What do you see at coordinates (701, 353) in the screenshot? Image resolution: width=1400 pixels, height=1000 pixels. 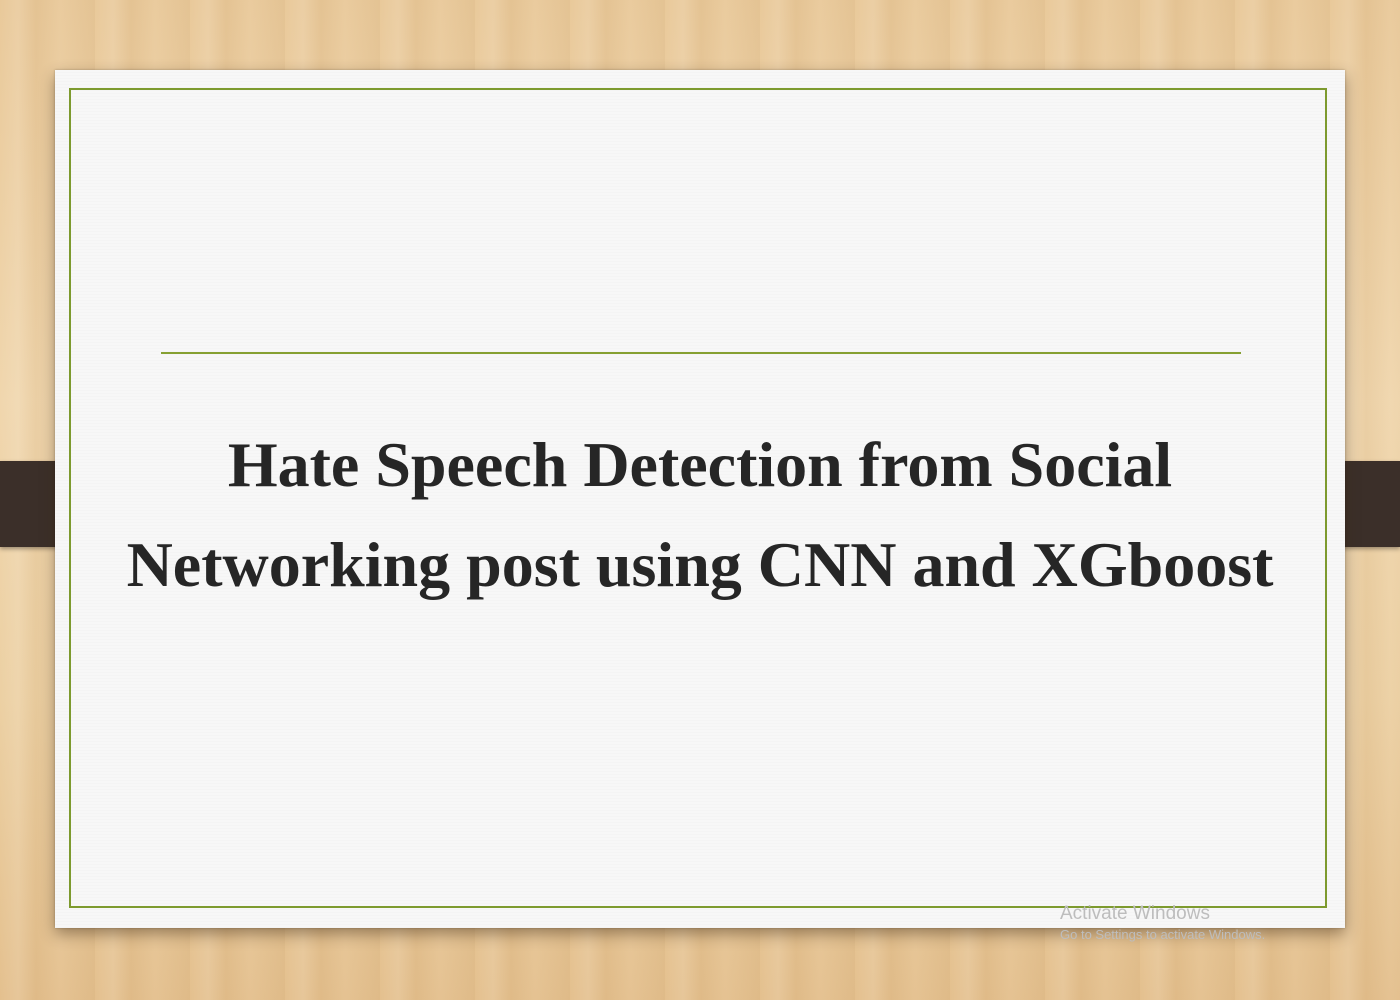 I see `title-divider-line` at bounding box center [701, 353].